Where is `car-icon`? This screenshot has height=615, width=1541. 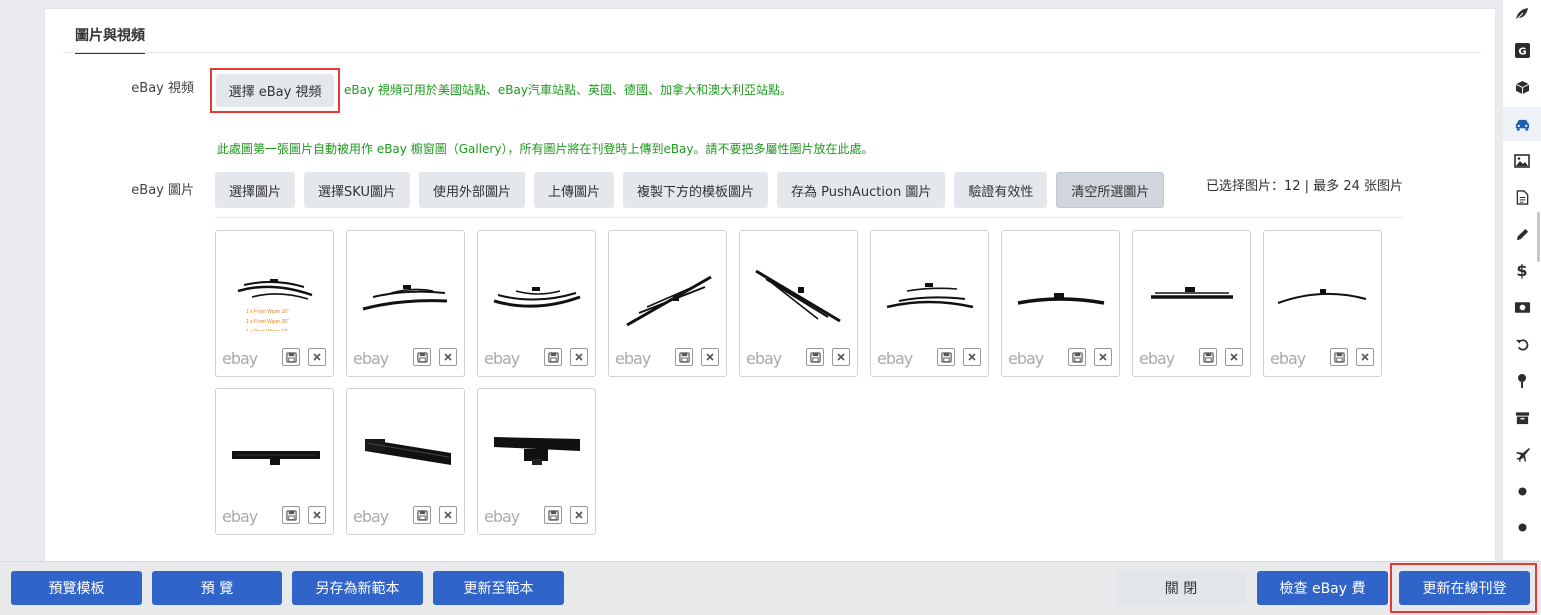 car-icon is located at coordinates (1522, 124).